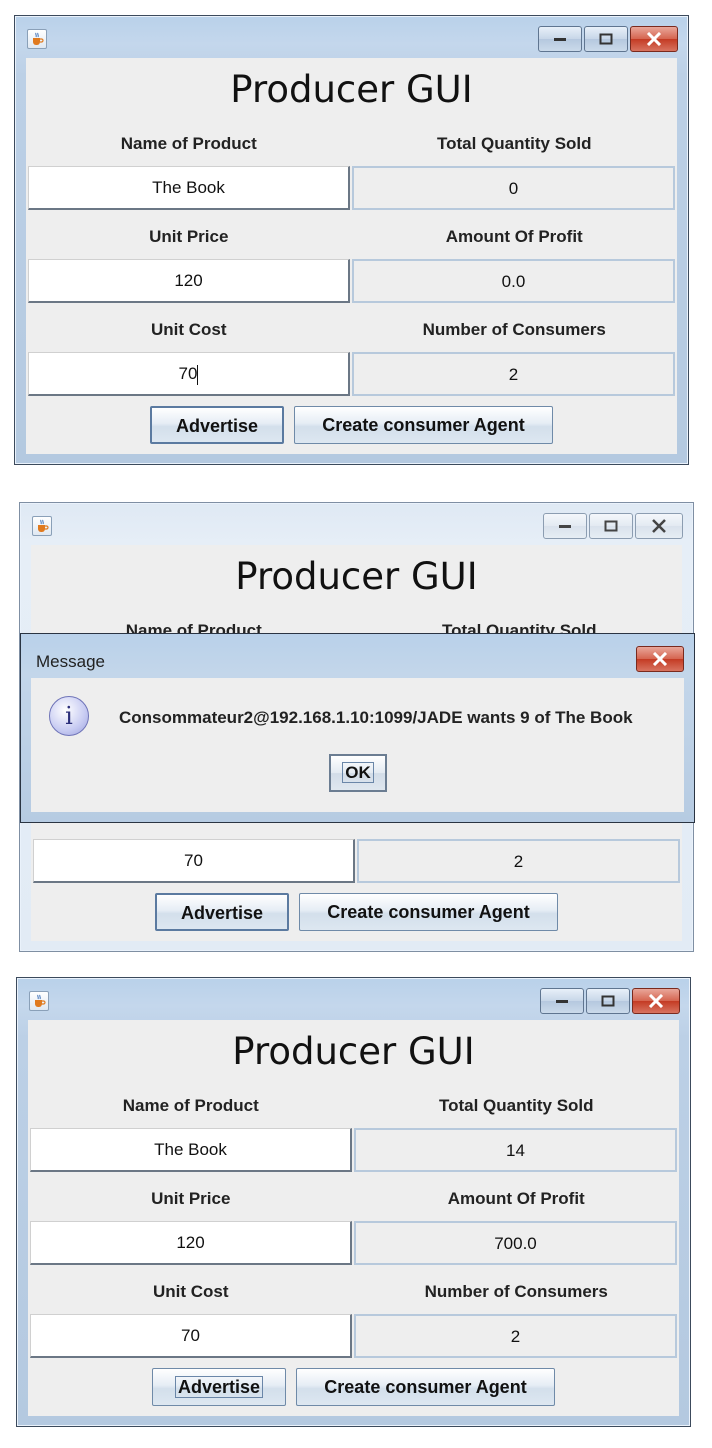  I want to click on text-caret, so click(198, 374).